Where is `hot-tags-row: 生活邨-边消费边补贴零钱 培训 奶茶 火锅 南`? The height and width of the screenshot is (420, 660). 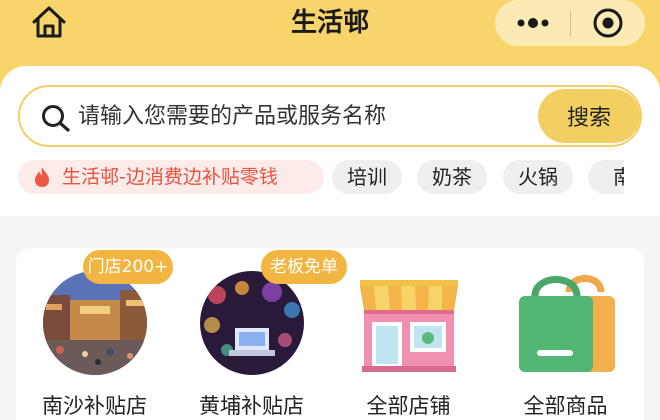
hot-tags-row: 生活邨-边消费边补贴零钱 培训 奶茶 火锅 南 is located at coordinates (321, 178).